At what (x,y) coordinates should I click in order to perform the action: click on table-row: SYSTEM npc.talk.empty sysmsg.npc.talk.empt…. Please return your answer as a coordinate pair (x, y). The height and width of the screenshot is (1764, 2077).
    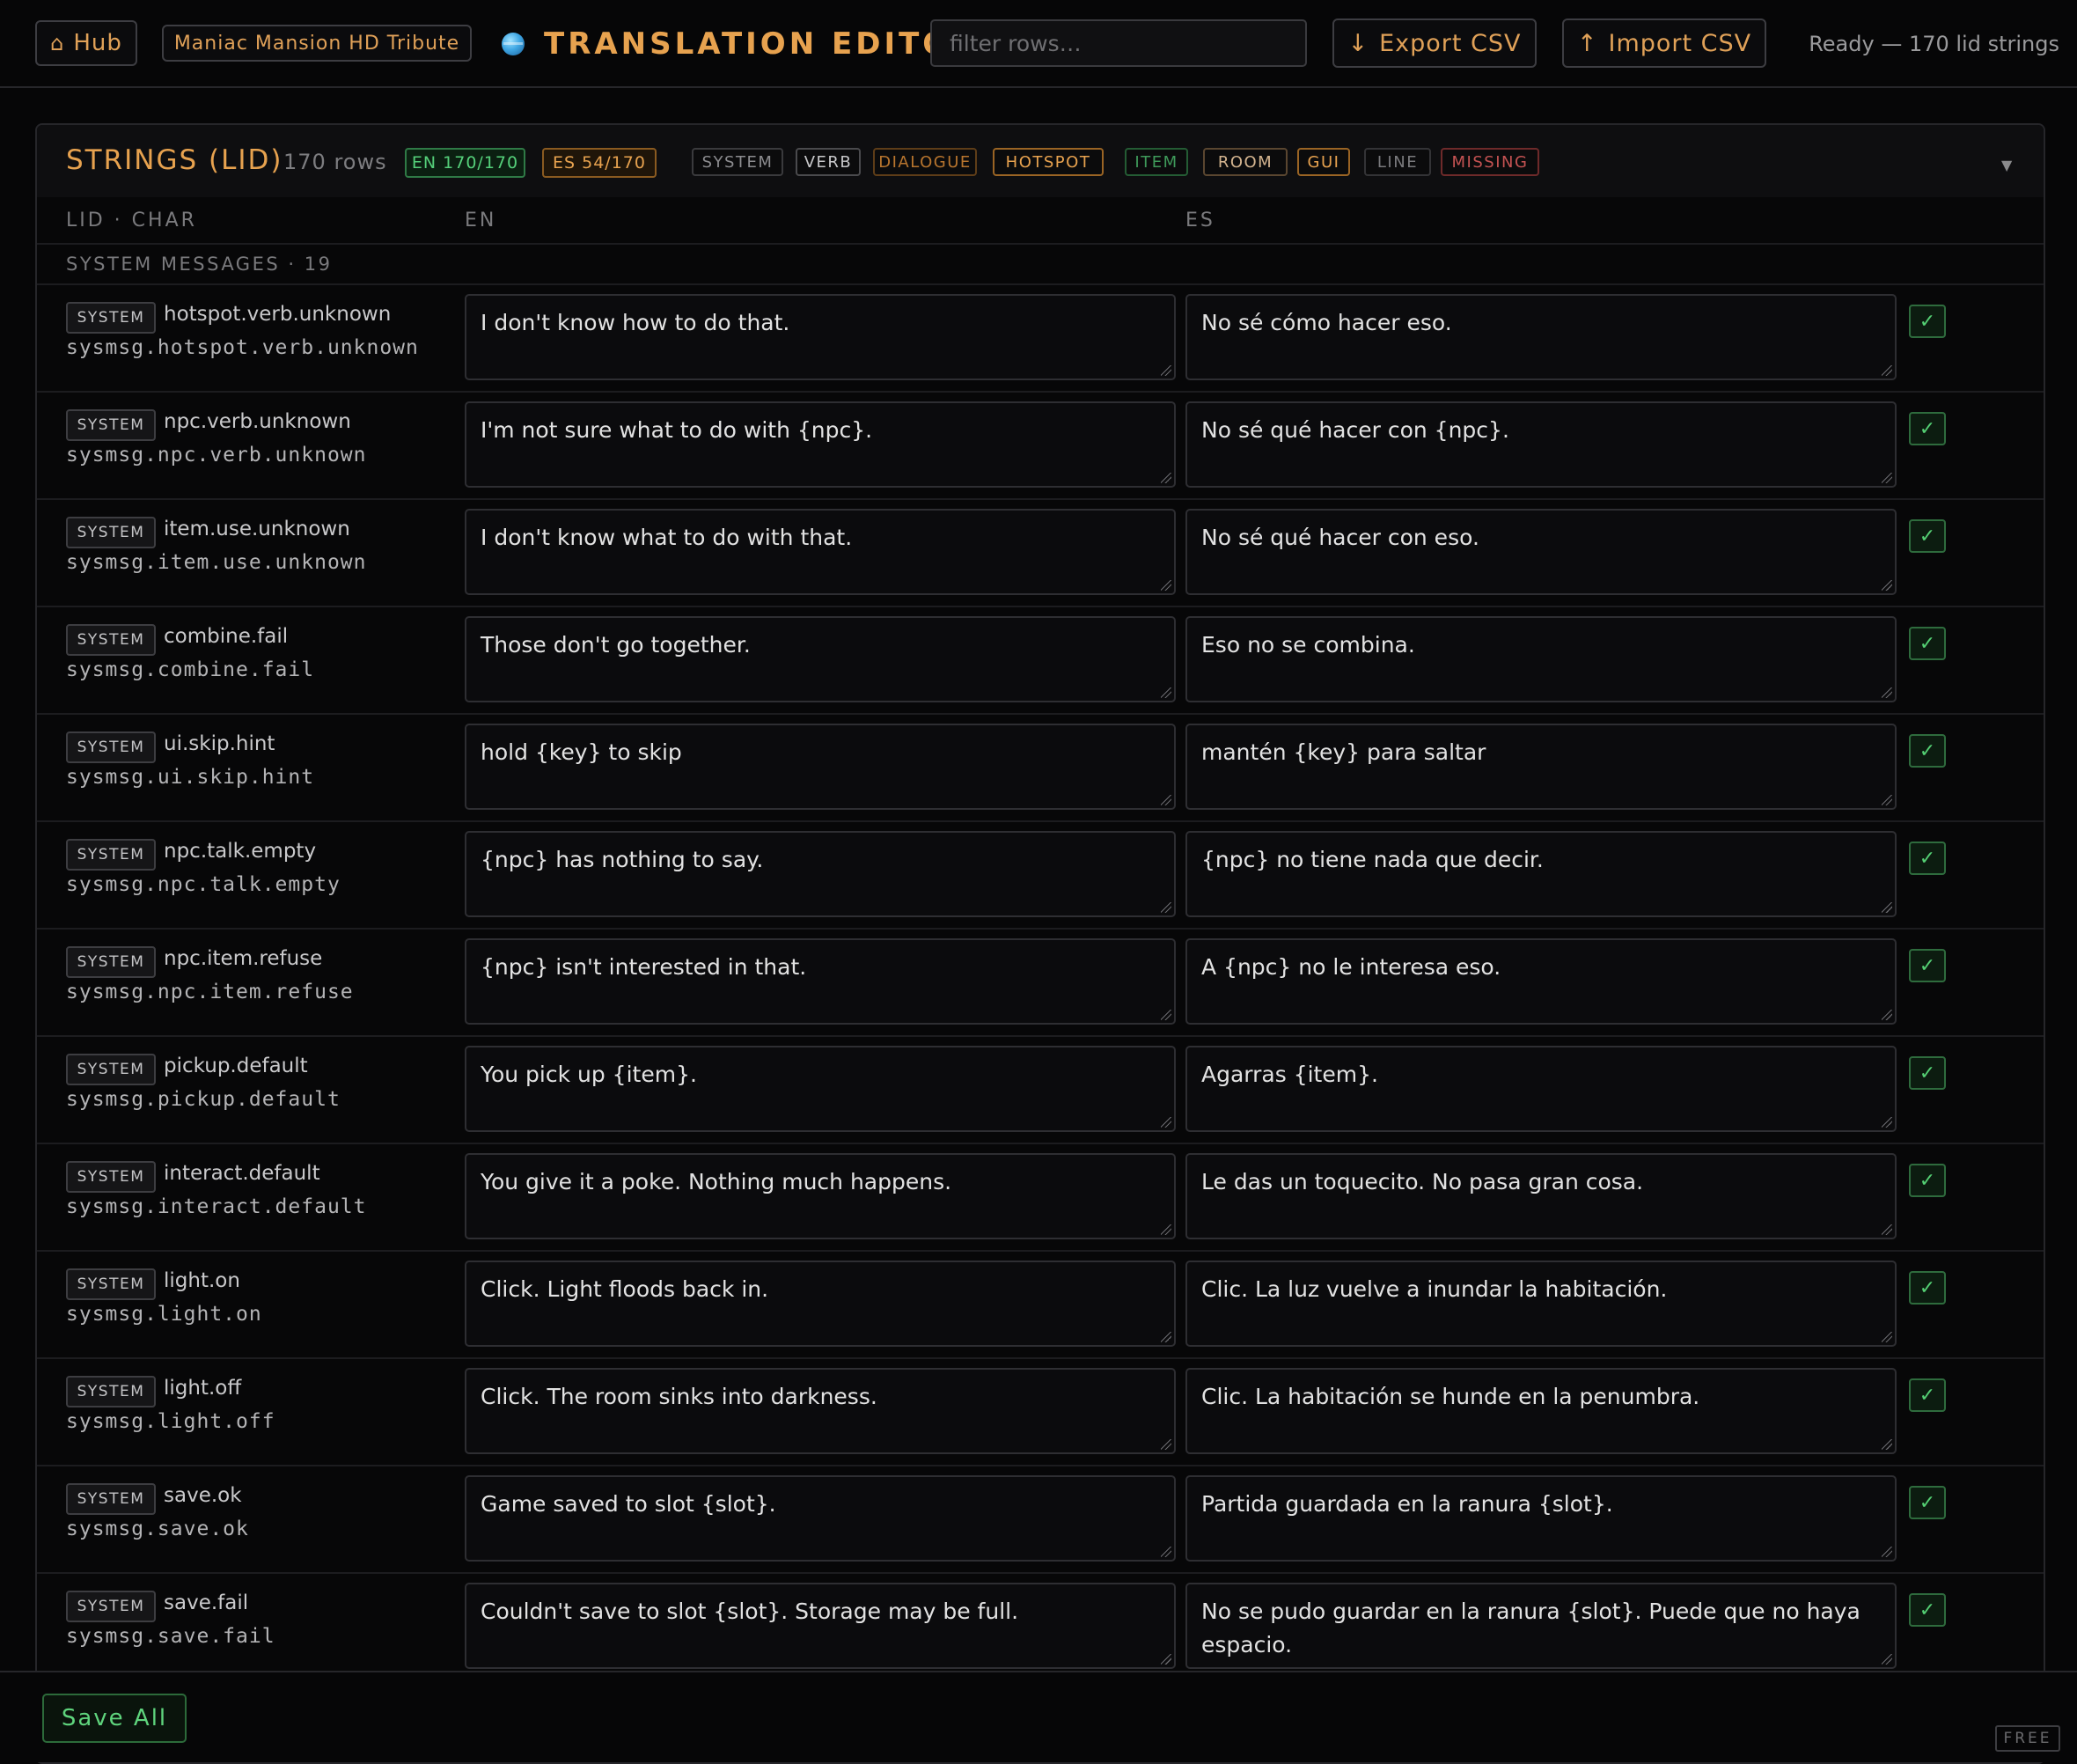
    Looking at the image, I should click on (1040, 876).